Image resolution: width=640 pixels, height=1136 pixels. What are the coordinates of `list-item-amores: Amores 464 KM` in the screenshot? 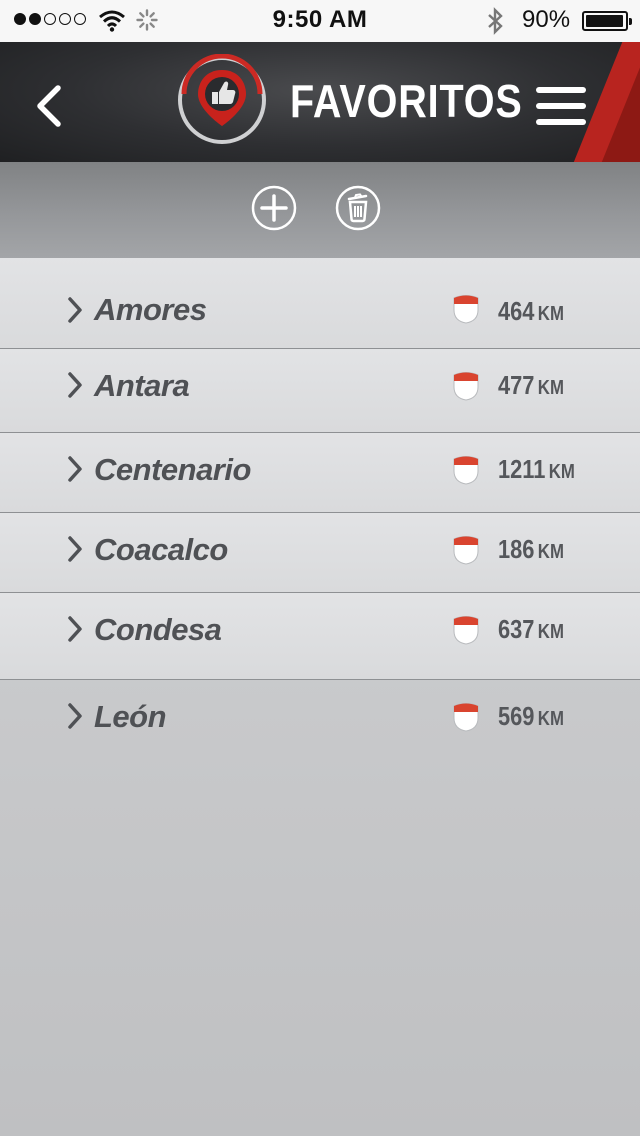 It's located at (320, 303).